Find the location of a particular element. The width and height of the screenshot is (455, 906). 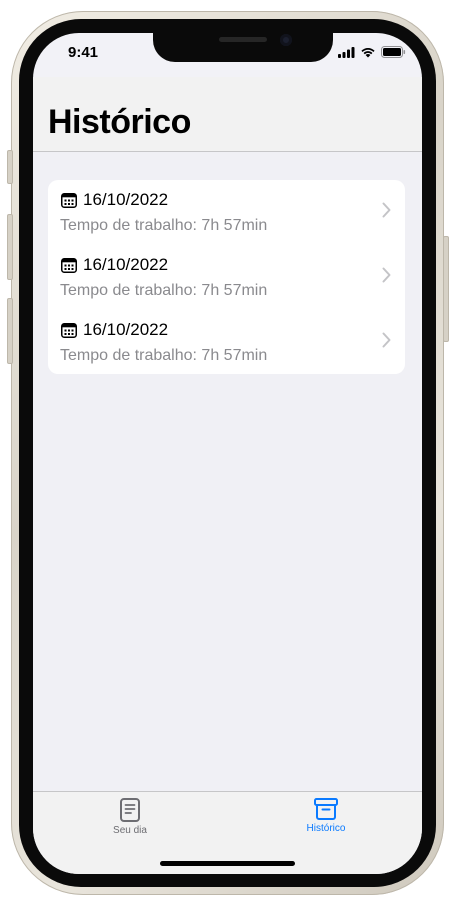

tab-seu-dia-label: Seu dia is located at coordinates (130, 830).